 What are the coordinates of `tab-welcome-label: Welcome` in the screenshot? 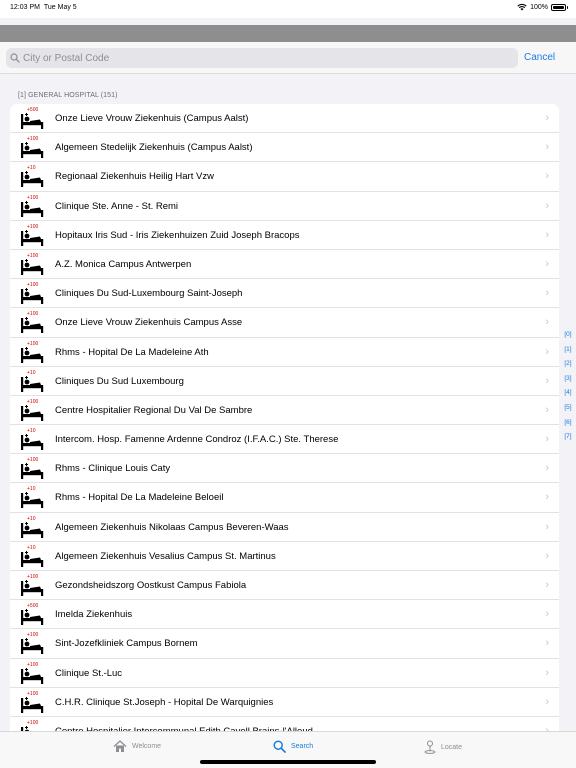 It's located at (147, 746).